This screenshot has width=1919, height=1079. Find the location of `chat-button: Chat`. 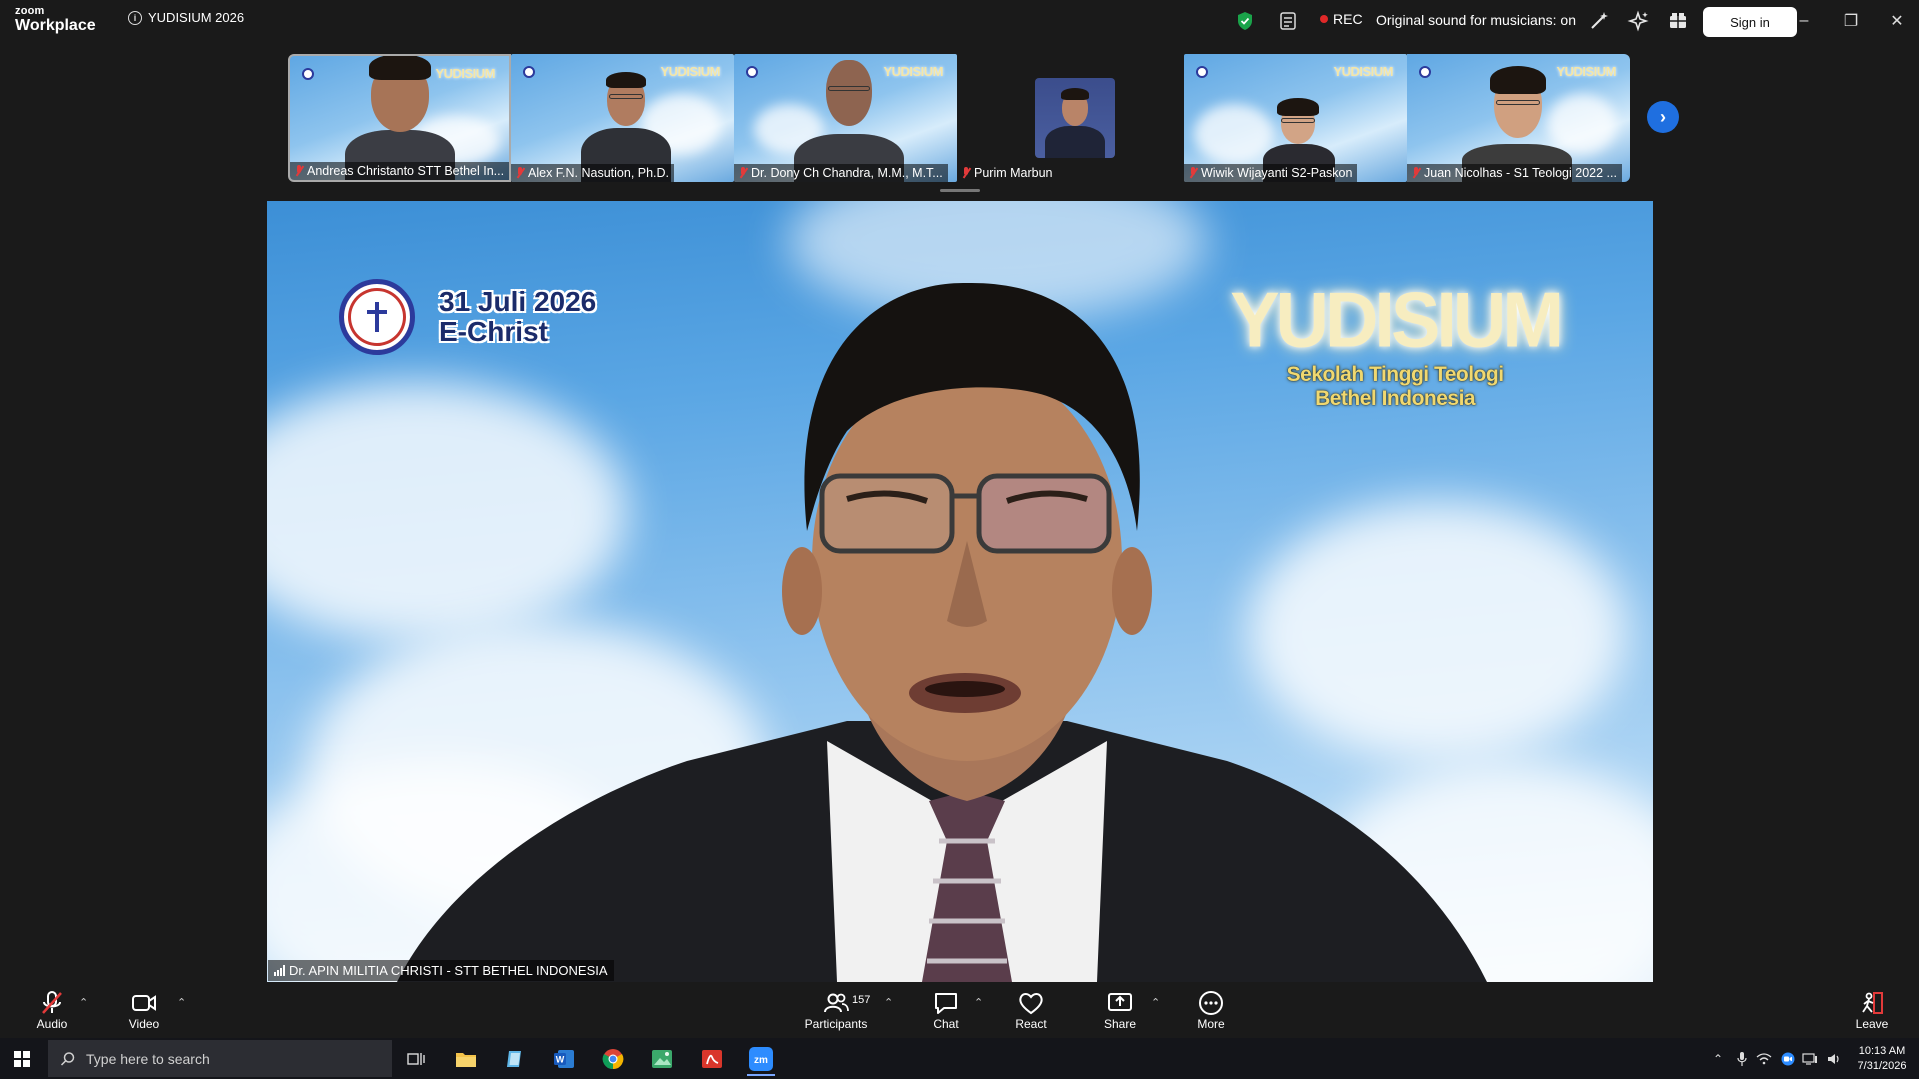

chat-button: Chat is located at coordinates (946, 1010).